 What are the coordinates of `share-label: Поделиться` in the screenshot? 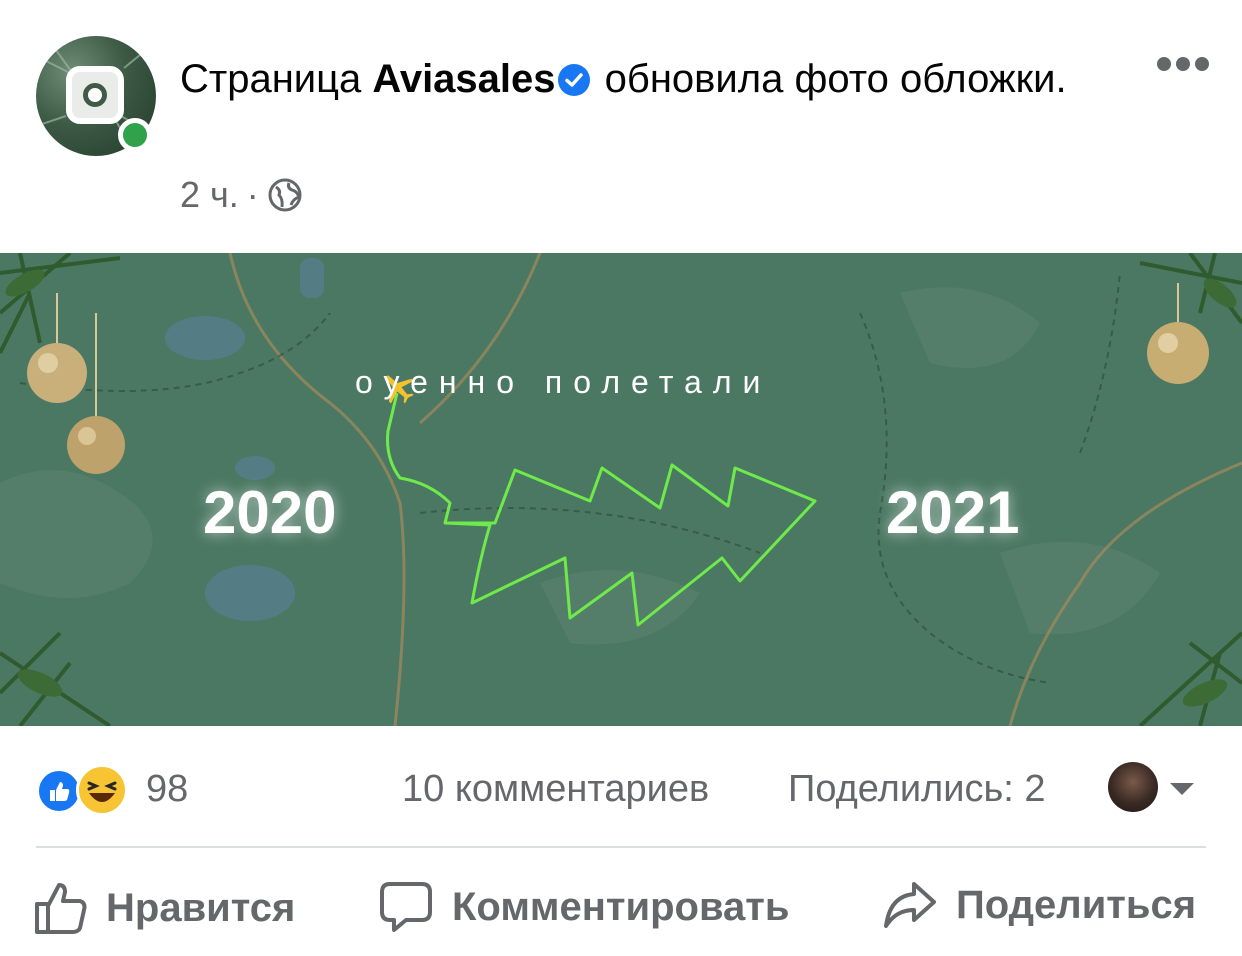 It's located at (1076, 904).